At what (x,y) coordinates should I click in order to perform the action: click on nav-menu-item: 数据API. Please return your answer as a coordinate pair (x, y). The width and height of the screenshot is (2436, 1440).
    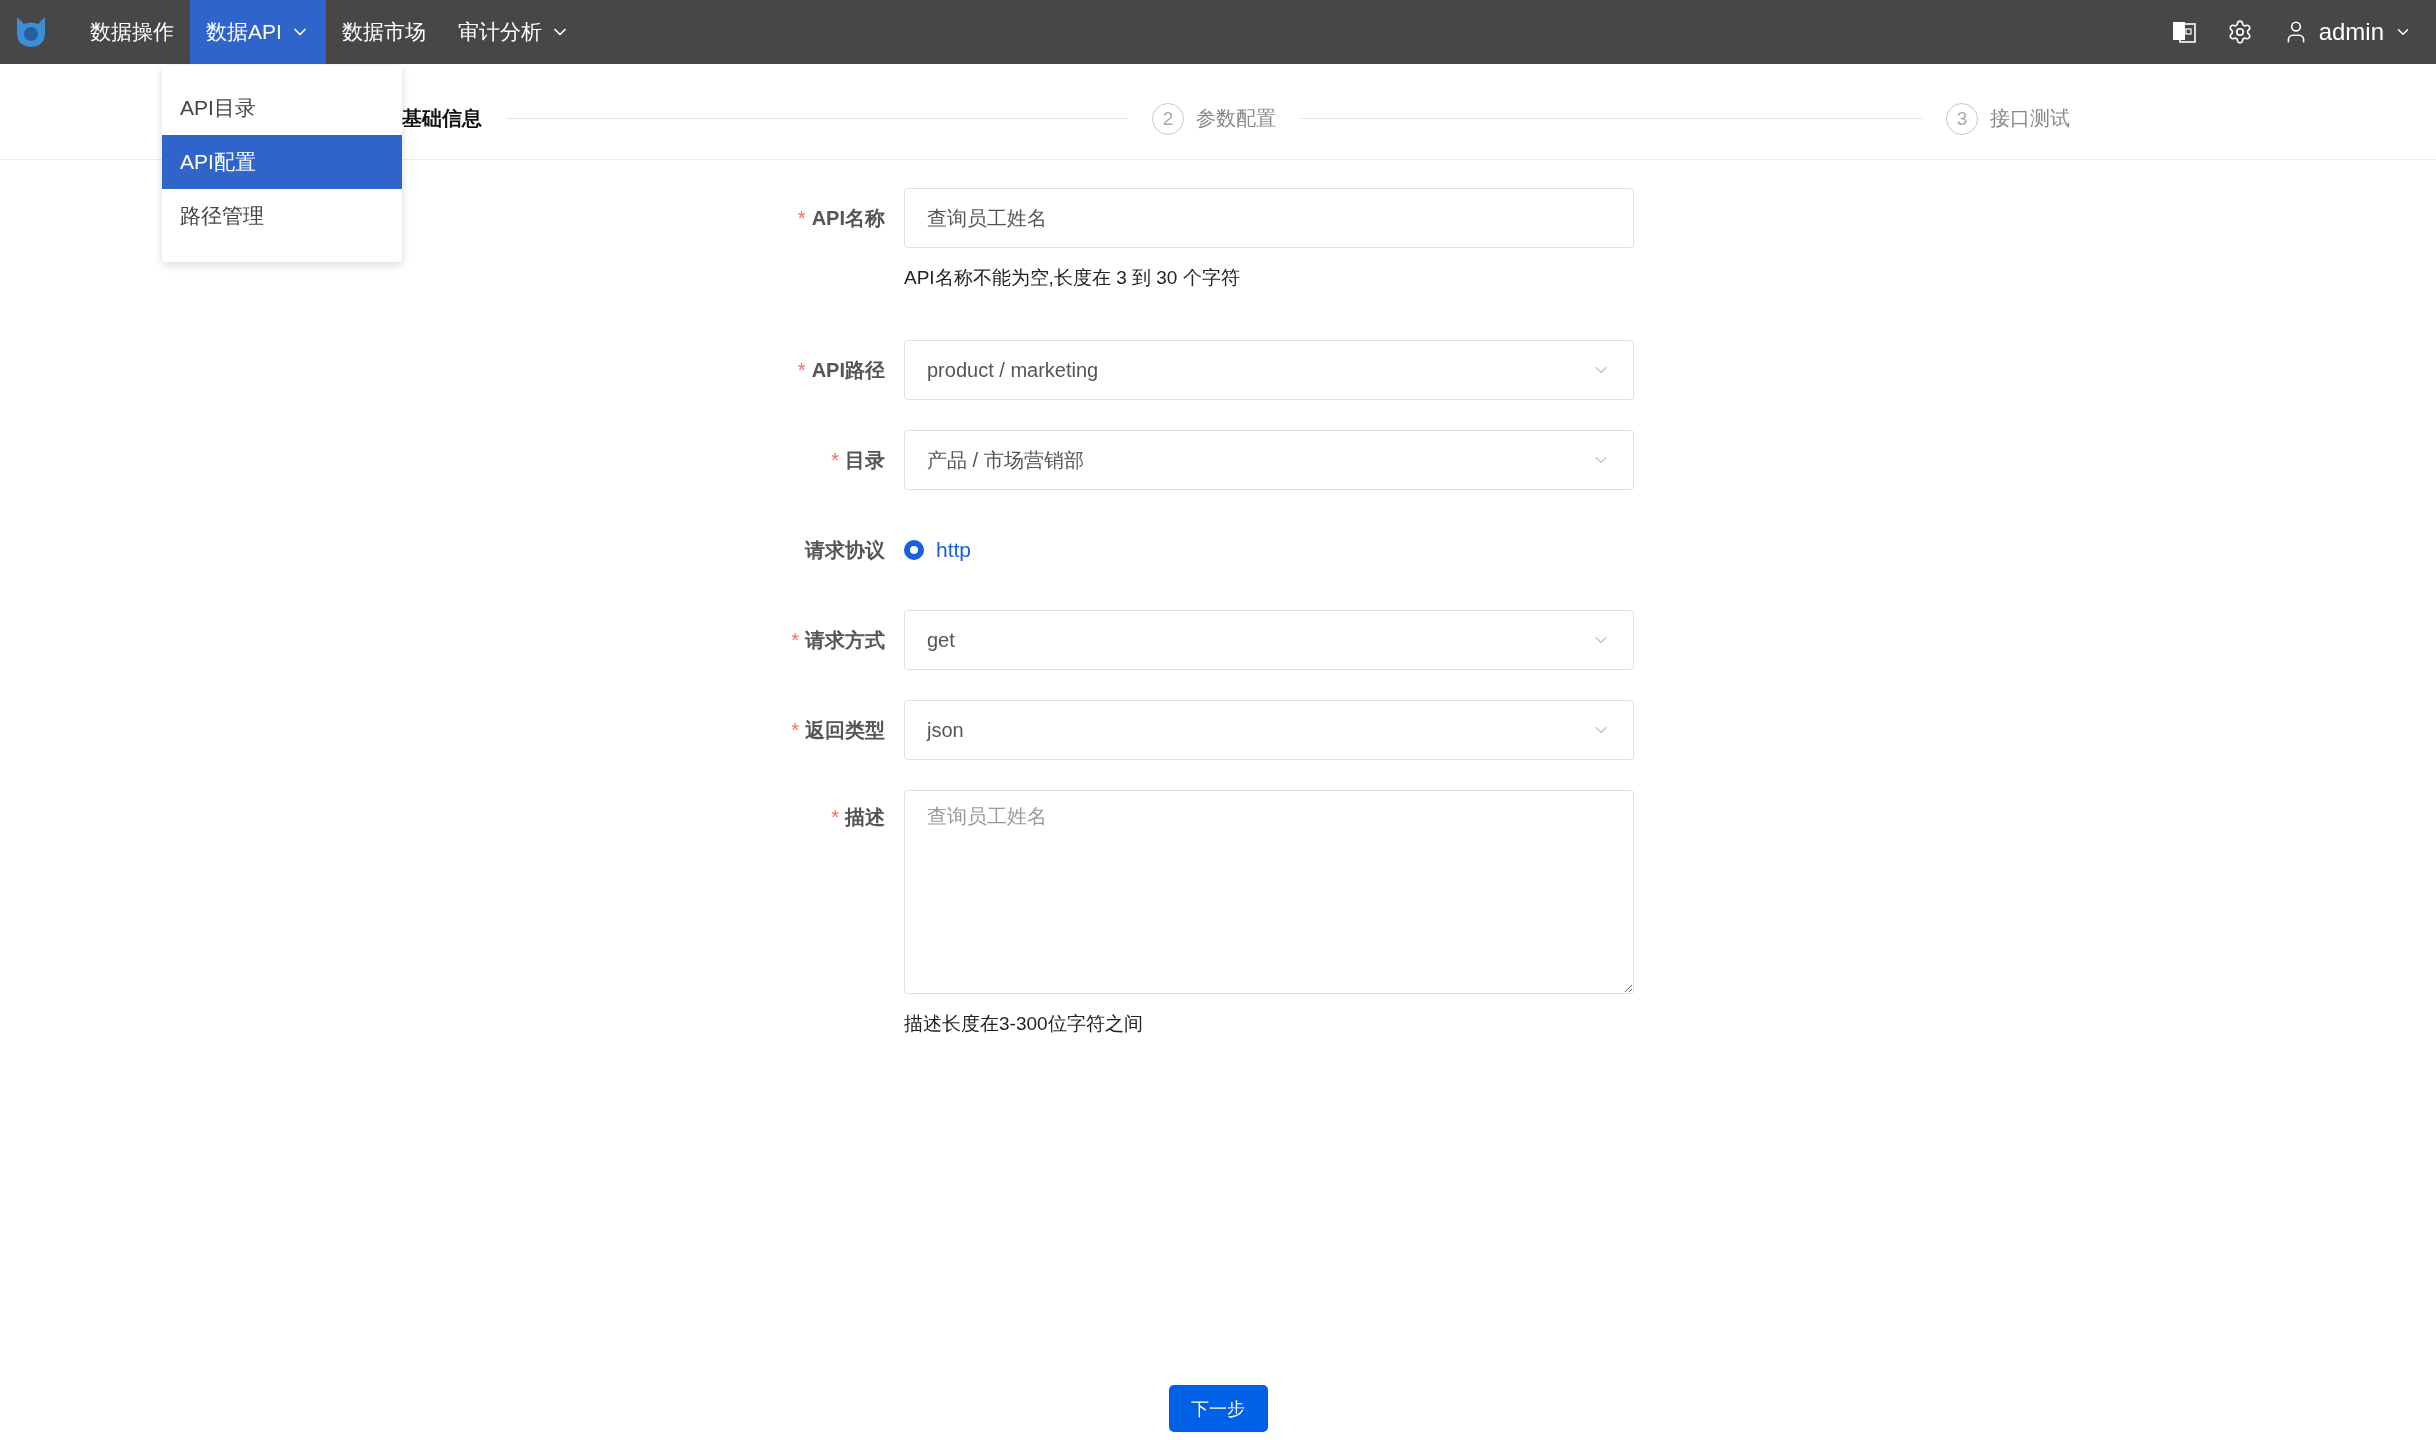
    Looking at the image, I should click on (258, 32).